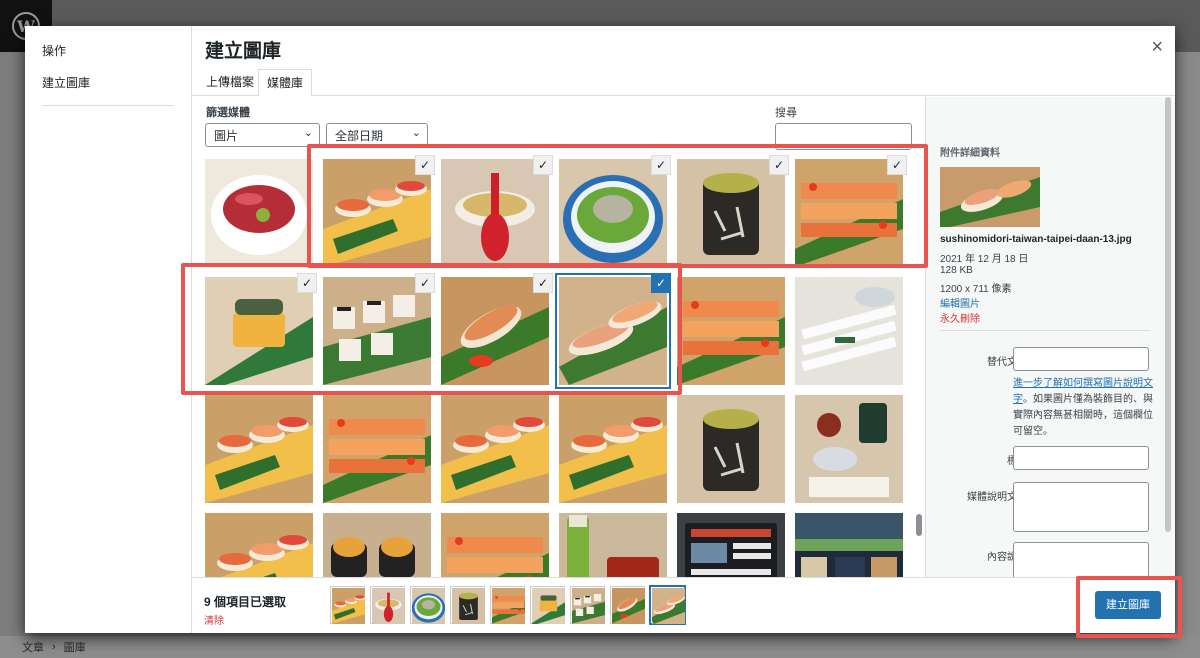 Image resolution: width=1200 pixels, height=658 pixels. I want to click on date-value: 全部日期, so click(359, 136).